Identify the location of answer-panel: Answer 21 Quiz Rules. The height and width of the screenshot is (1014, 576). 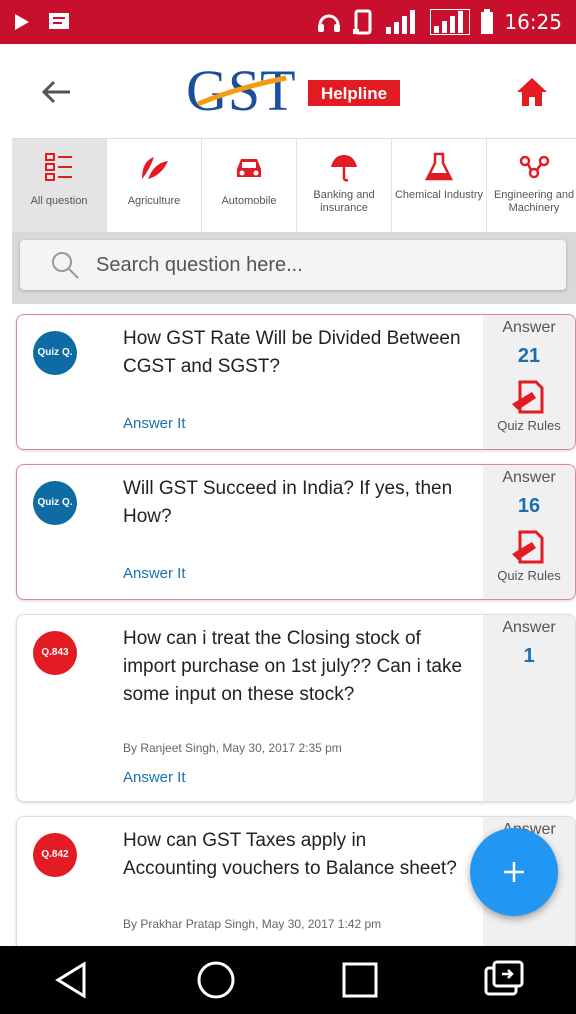
(529, 382).